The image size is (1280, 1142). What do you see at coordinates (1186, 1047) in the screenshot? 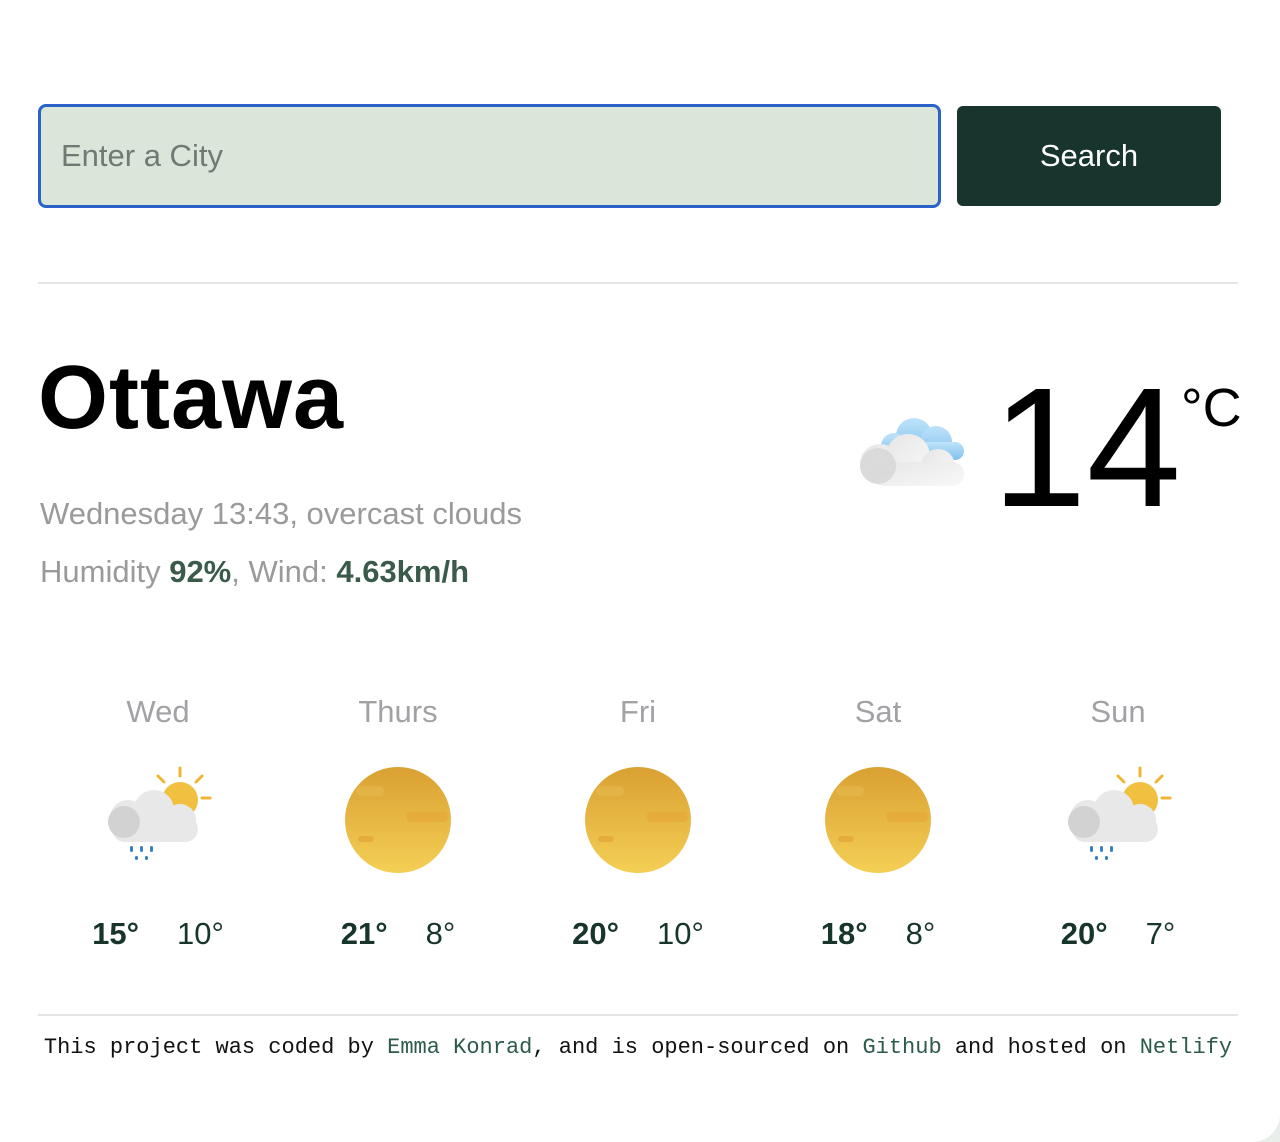
I see `netlify-link: Netlify` at bounding box center [1186, 1047].